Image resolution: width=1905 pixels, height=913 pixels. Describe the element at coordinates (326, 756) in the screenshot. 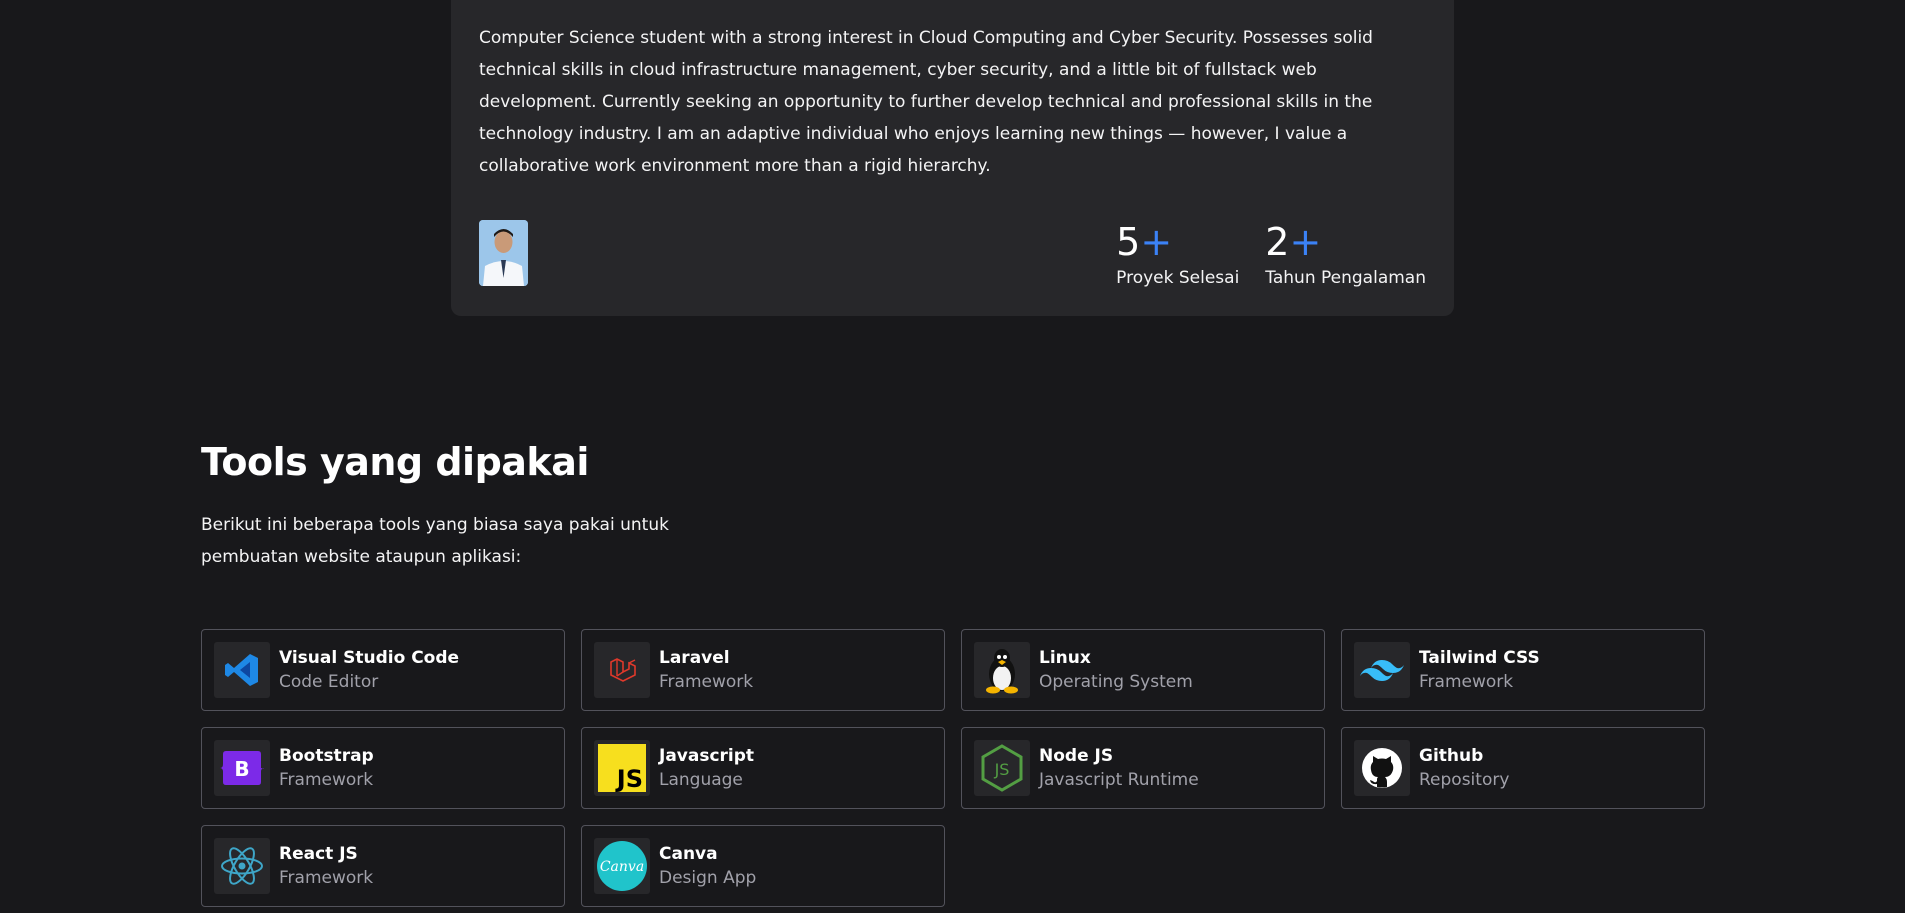

I see `tool-name: Bootstrap` at that location.